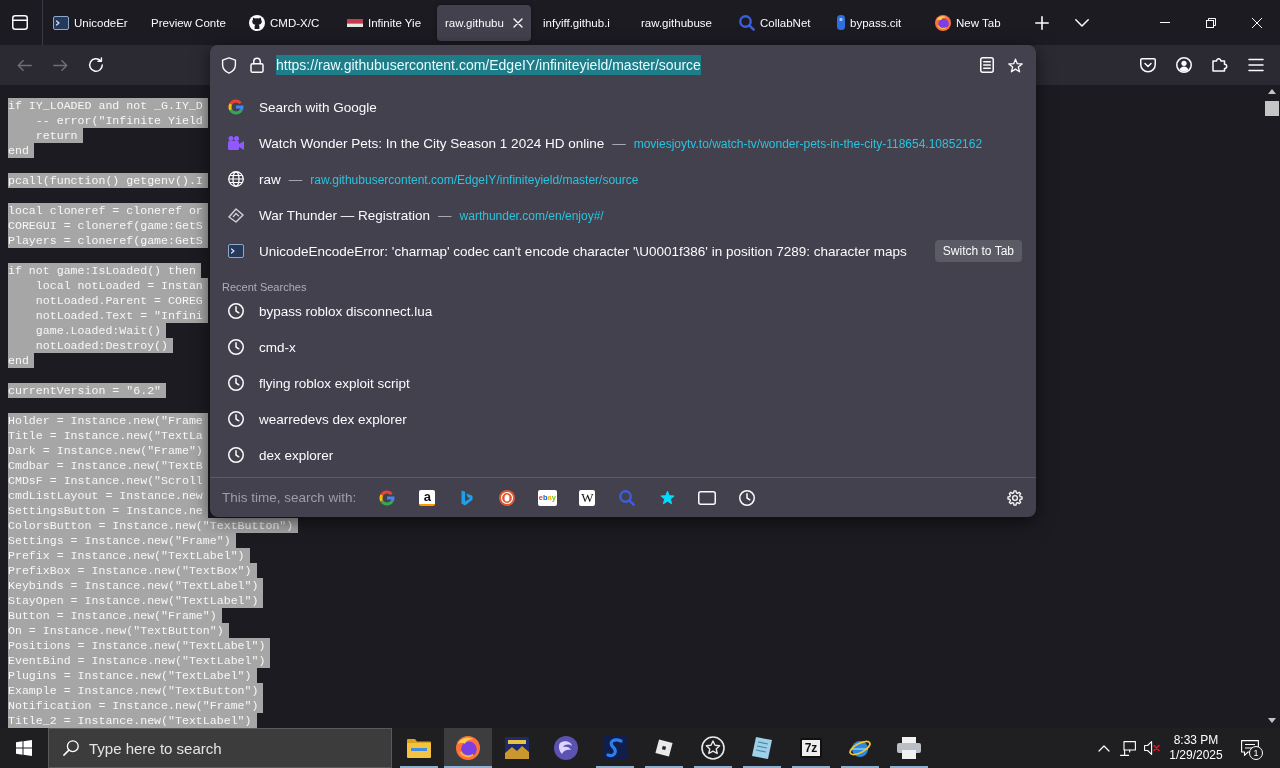 The image size is (1280, 768). I want to click on capsule-icon, so click(841, 22).